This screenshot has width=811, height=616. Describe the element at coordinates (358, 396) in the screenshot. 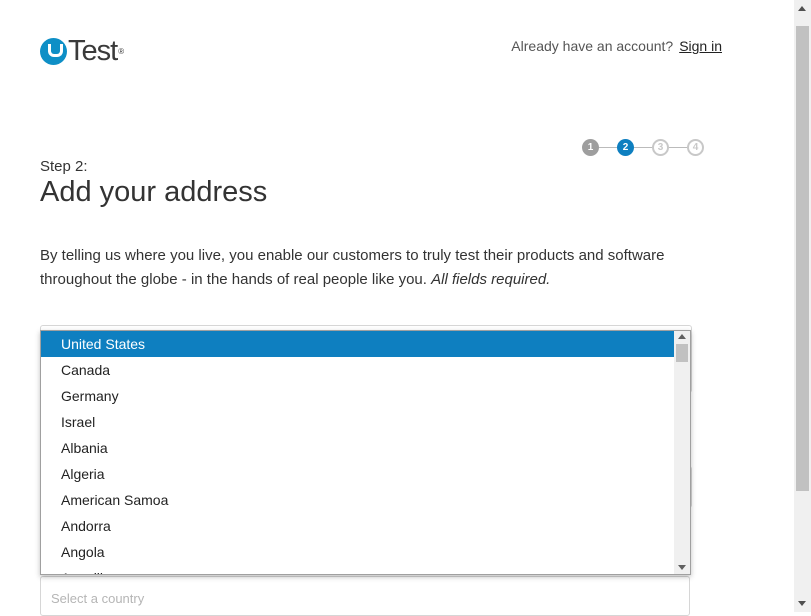

I see `country-option: Germany` at that location.